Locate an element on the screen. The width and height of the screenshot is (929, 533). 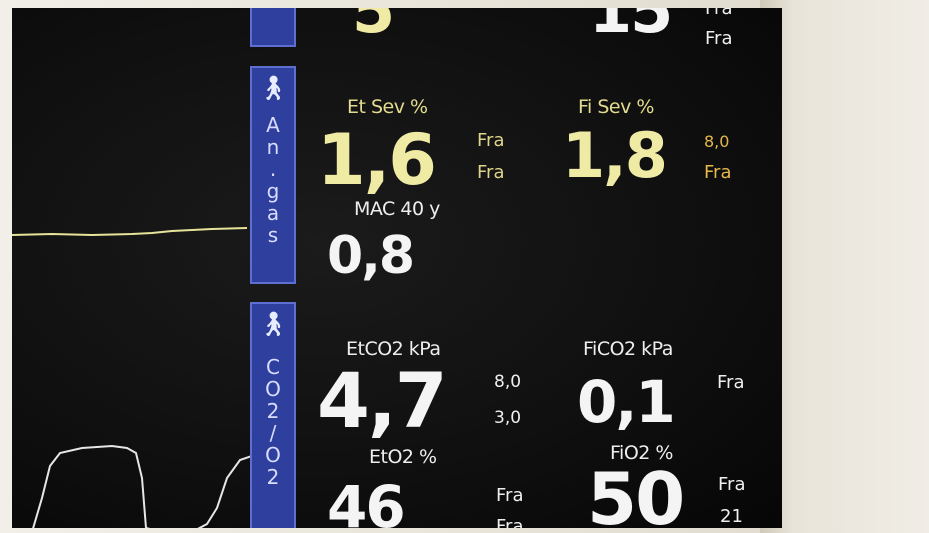
eto2-label: EtO2 % is located at coordinates (403, 457).